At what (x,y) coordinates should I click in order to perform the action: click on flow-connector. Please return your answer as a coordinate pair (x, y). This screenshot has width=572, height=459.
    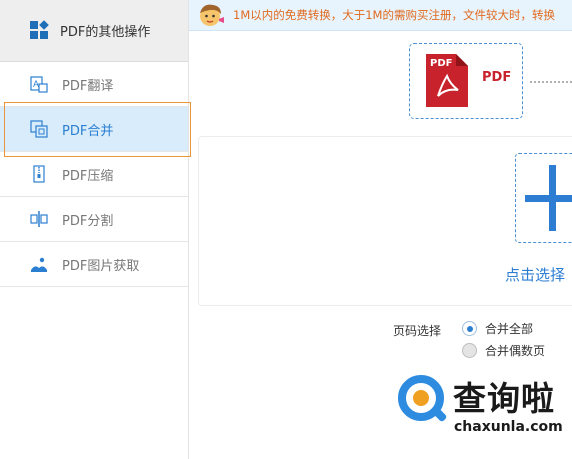
    Looking at the image, I should click on (551, 82).